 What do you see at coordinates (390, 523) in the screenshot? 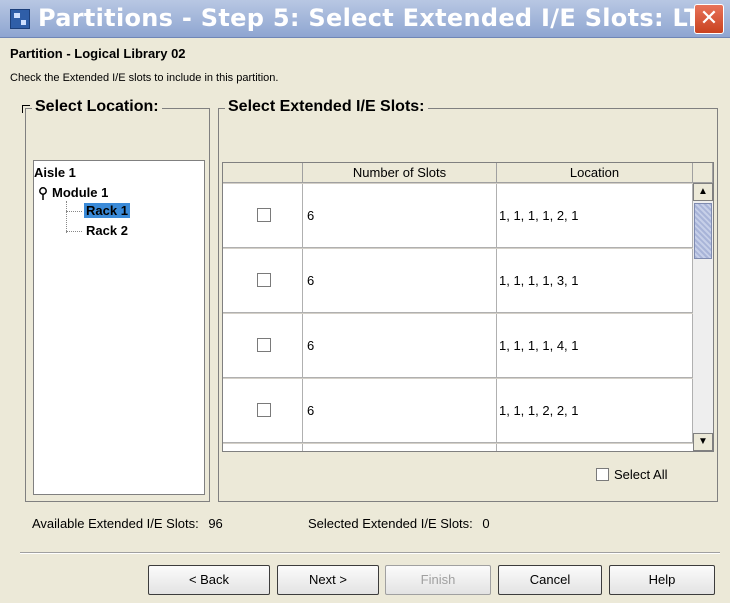
I see `selected-label: Selected Extended I/E Slots:` at bounding box center [390, 523].